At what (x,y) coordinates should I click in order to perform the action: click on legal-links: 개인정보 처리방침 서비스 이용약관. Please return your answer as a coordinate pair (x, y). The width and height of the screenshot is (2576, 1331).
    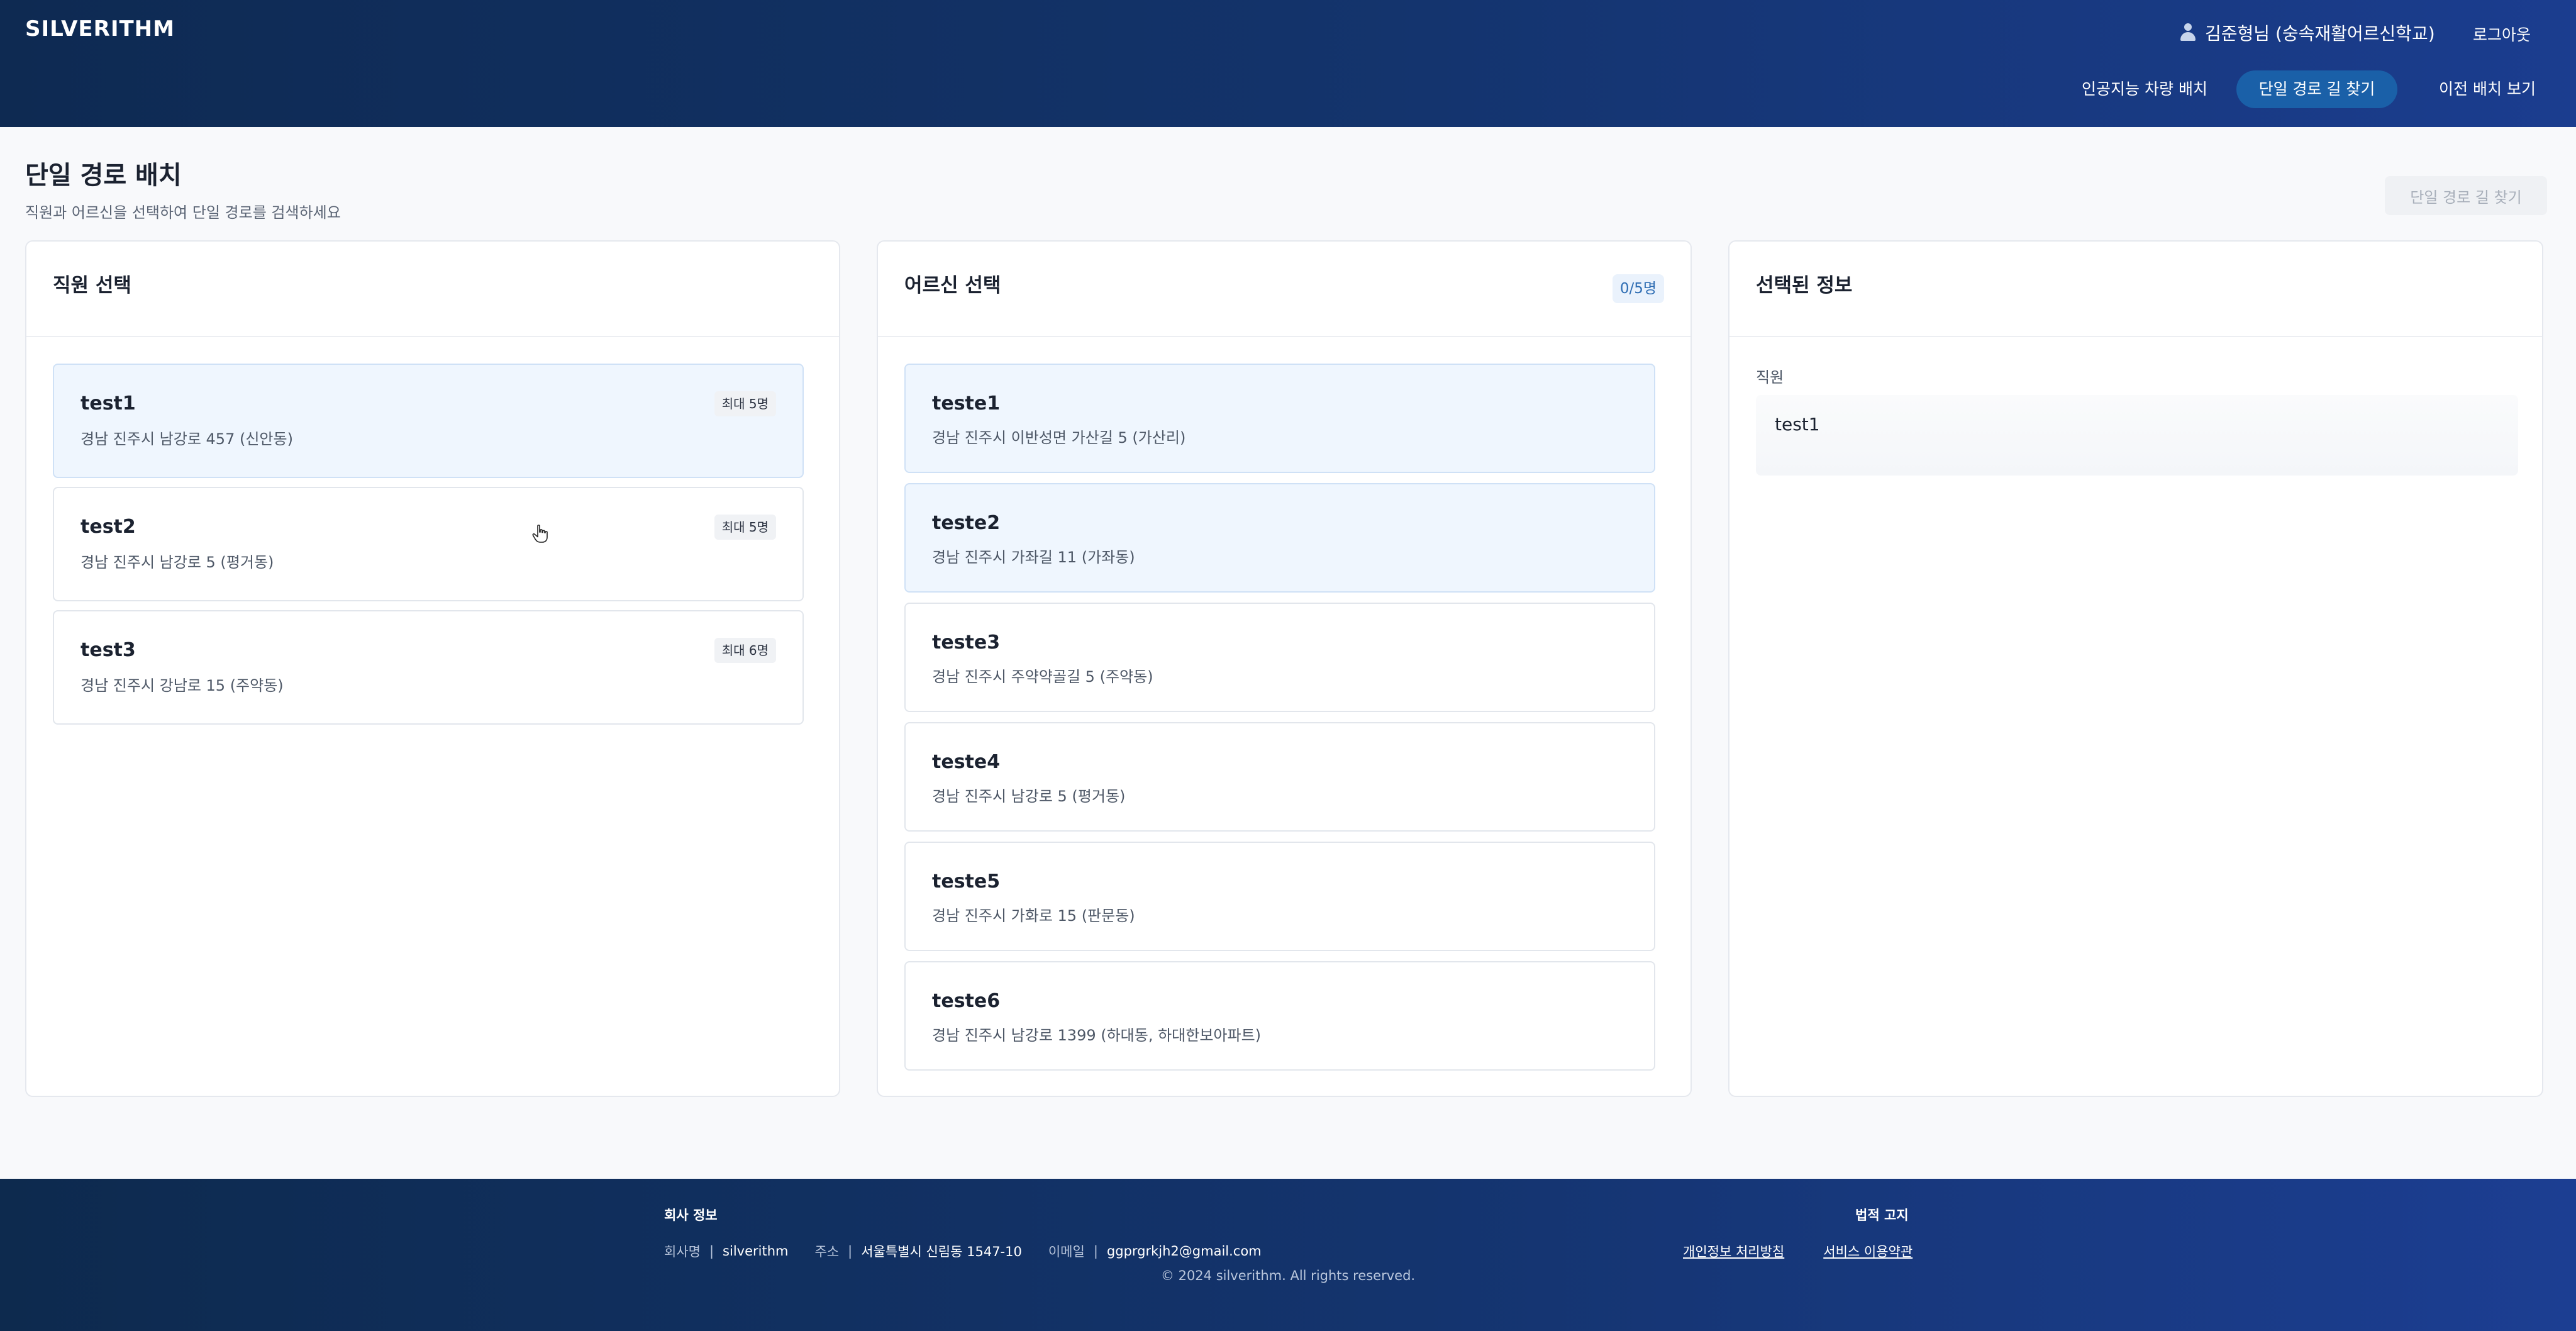
    Looking at the image, I should click on (1798, 1251).